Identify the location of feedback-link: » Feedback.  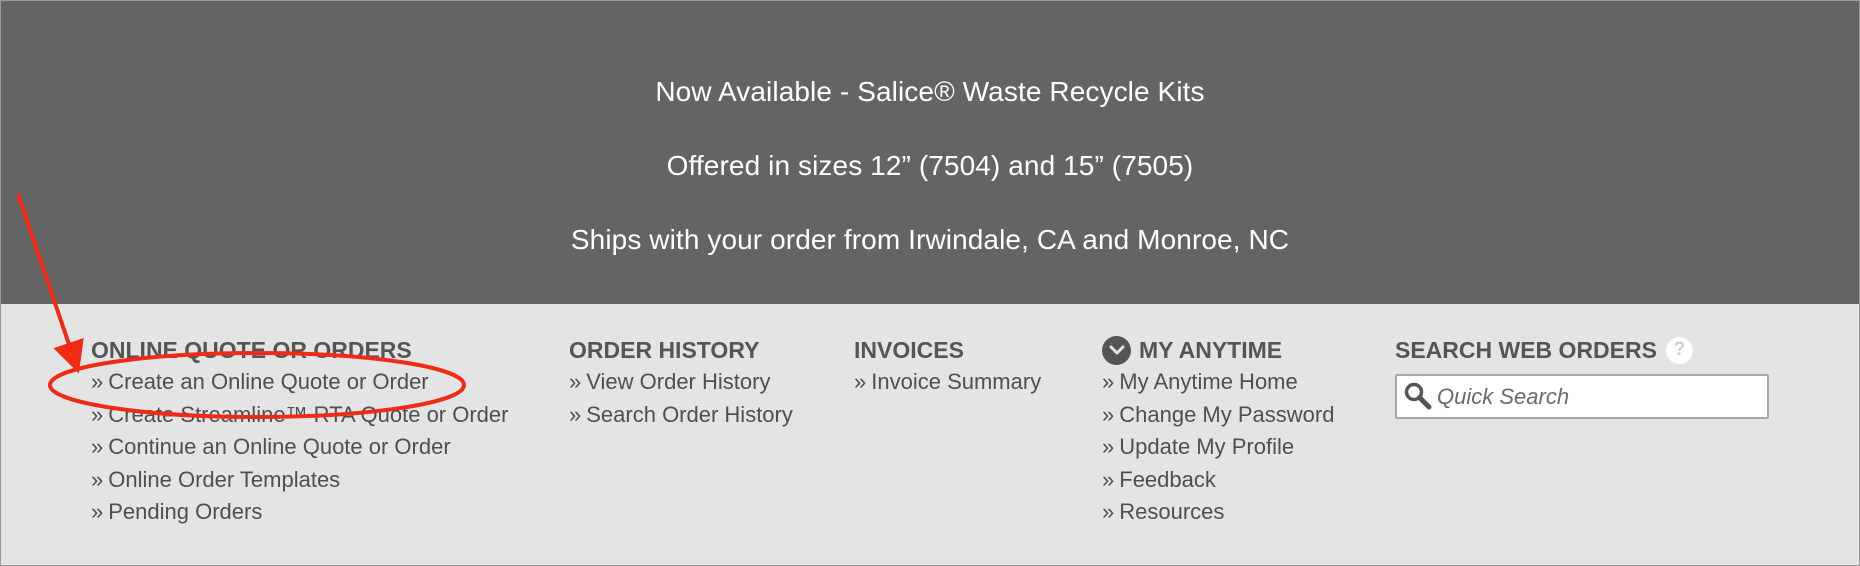
(1218, 480).